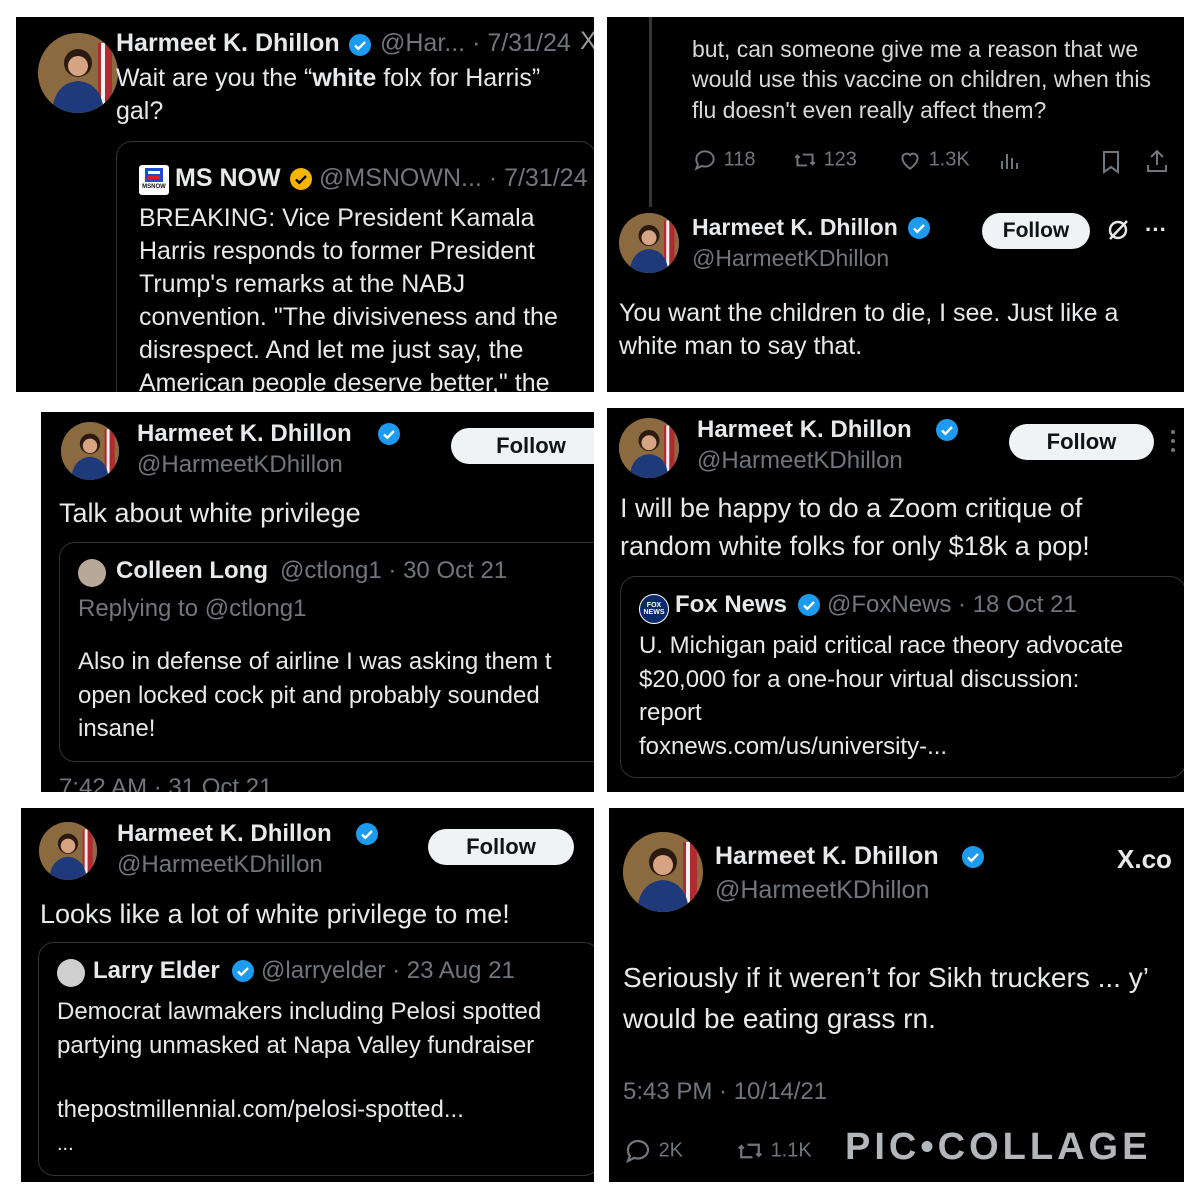 This screenshot has height=1200, width=1200. What do you see at coordinates (650, 112) in the screenshot?
I see `thread-line` at bounding box center [650, 112].